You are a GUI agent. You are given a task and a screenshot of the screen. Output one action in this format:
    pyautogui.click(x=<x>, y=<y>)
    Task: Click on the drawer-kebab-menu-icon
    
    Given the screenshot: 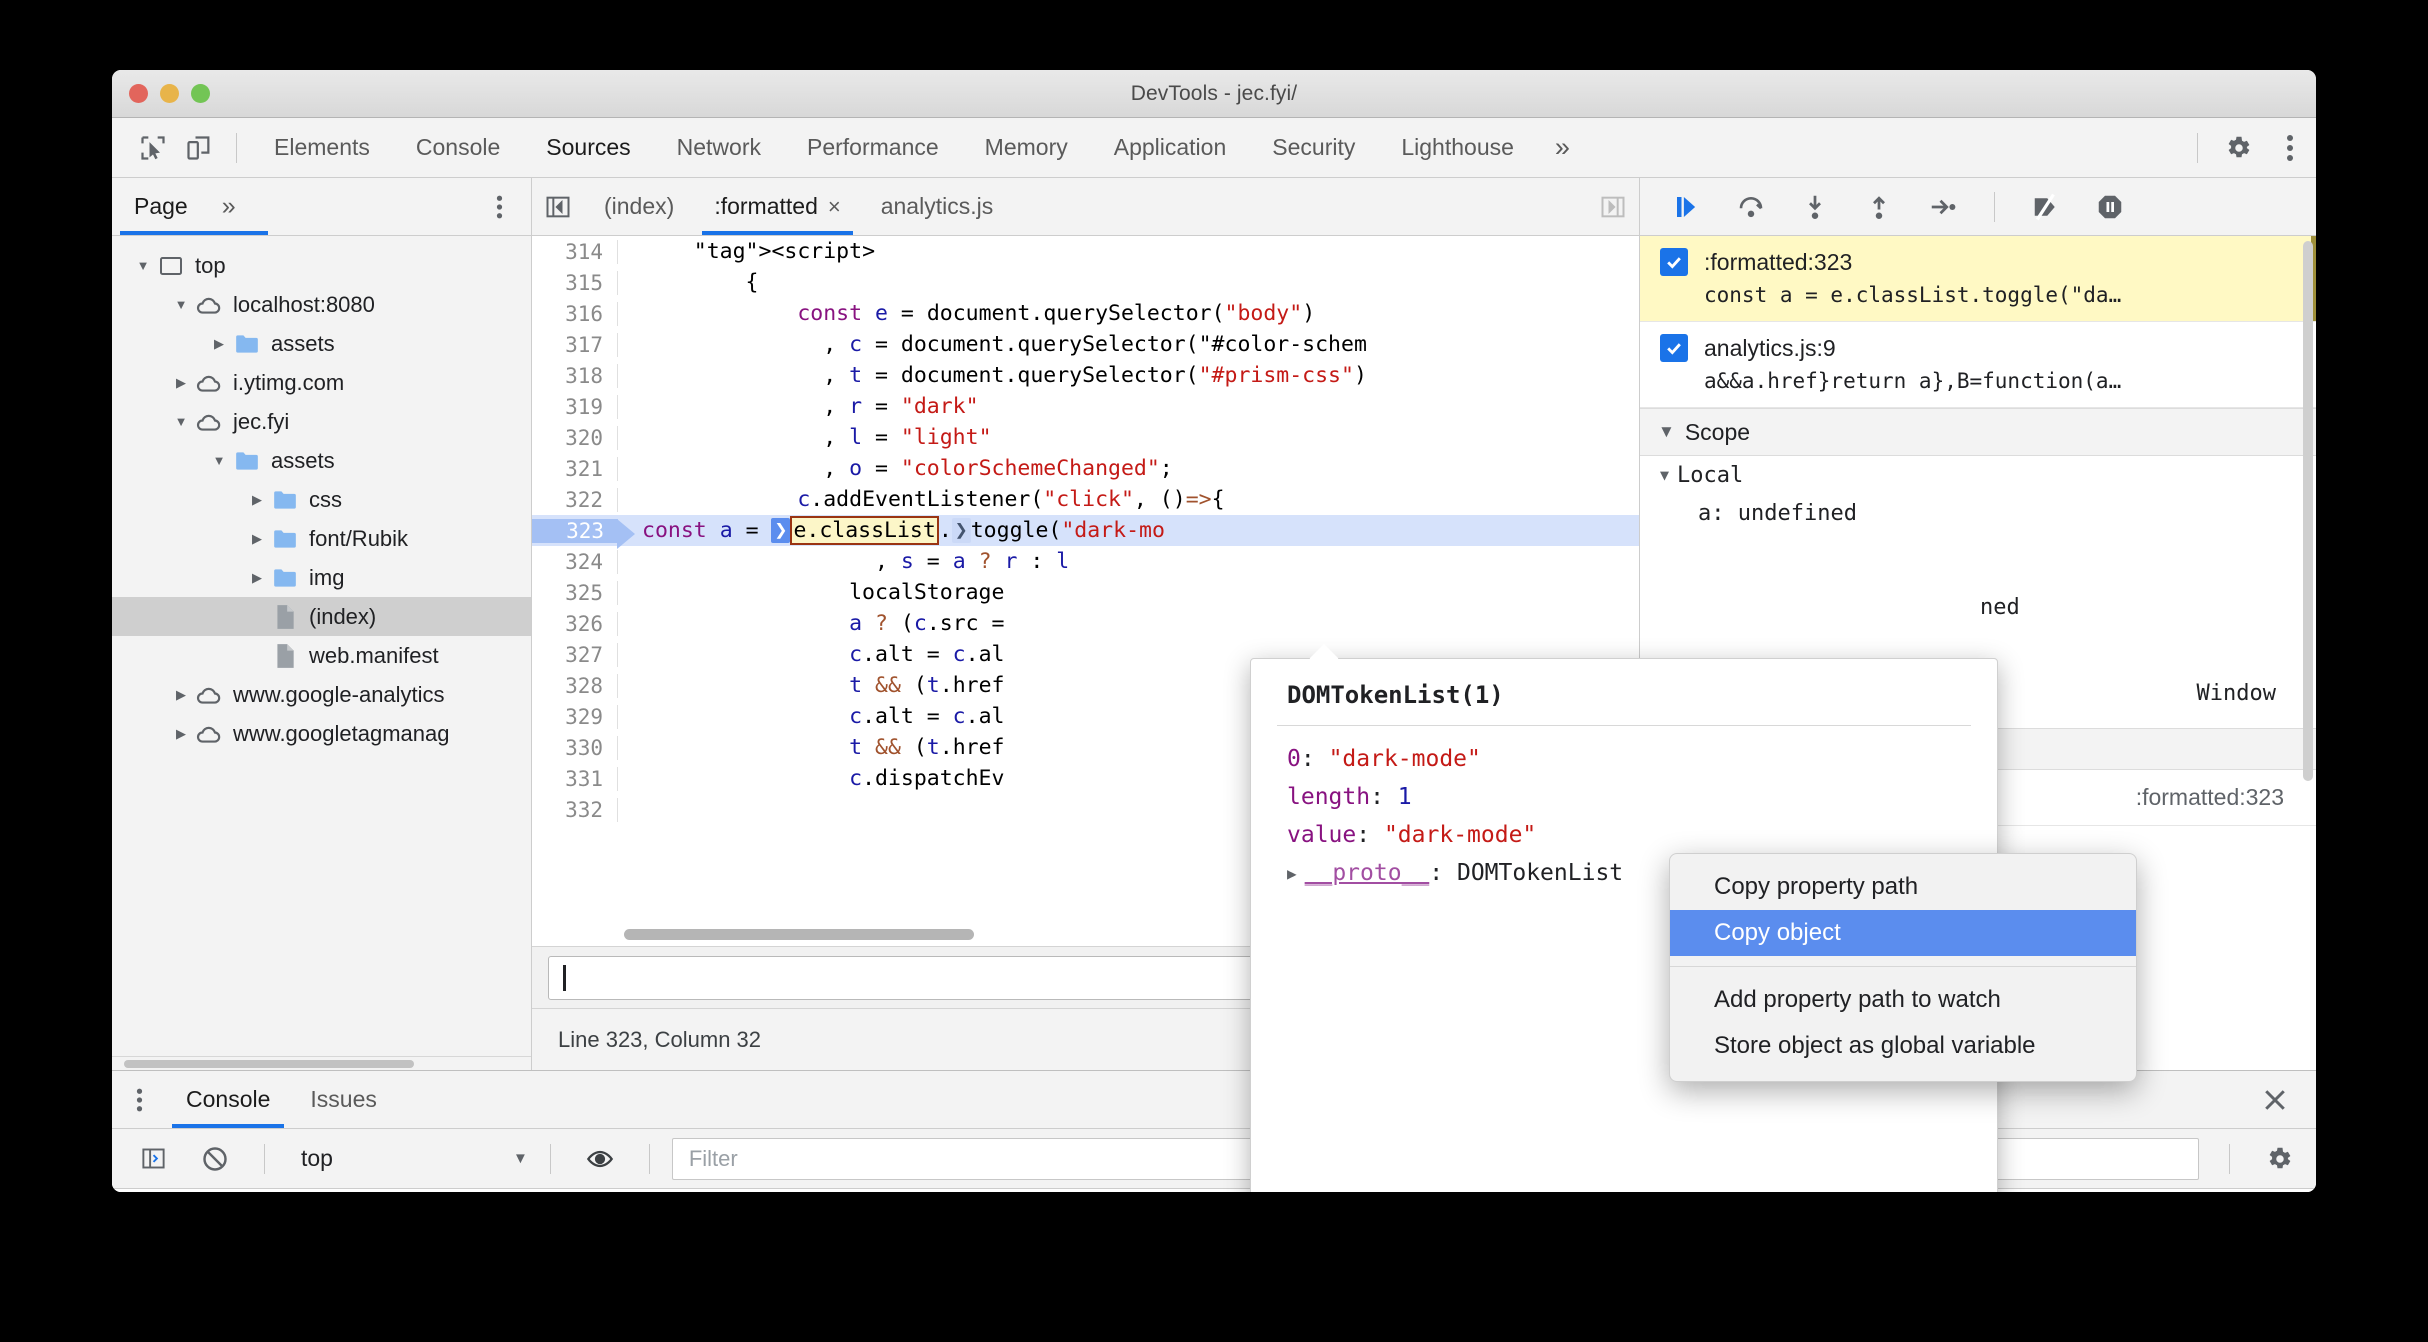 What is the action you would take?
    pyautogui.click(x=139, y=1100)
    